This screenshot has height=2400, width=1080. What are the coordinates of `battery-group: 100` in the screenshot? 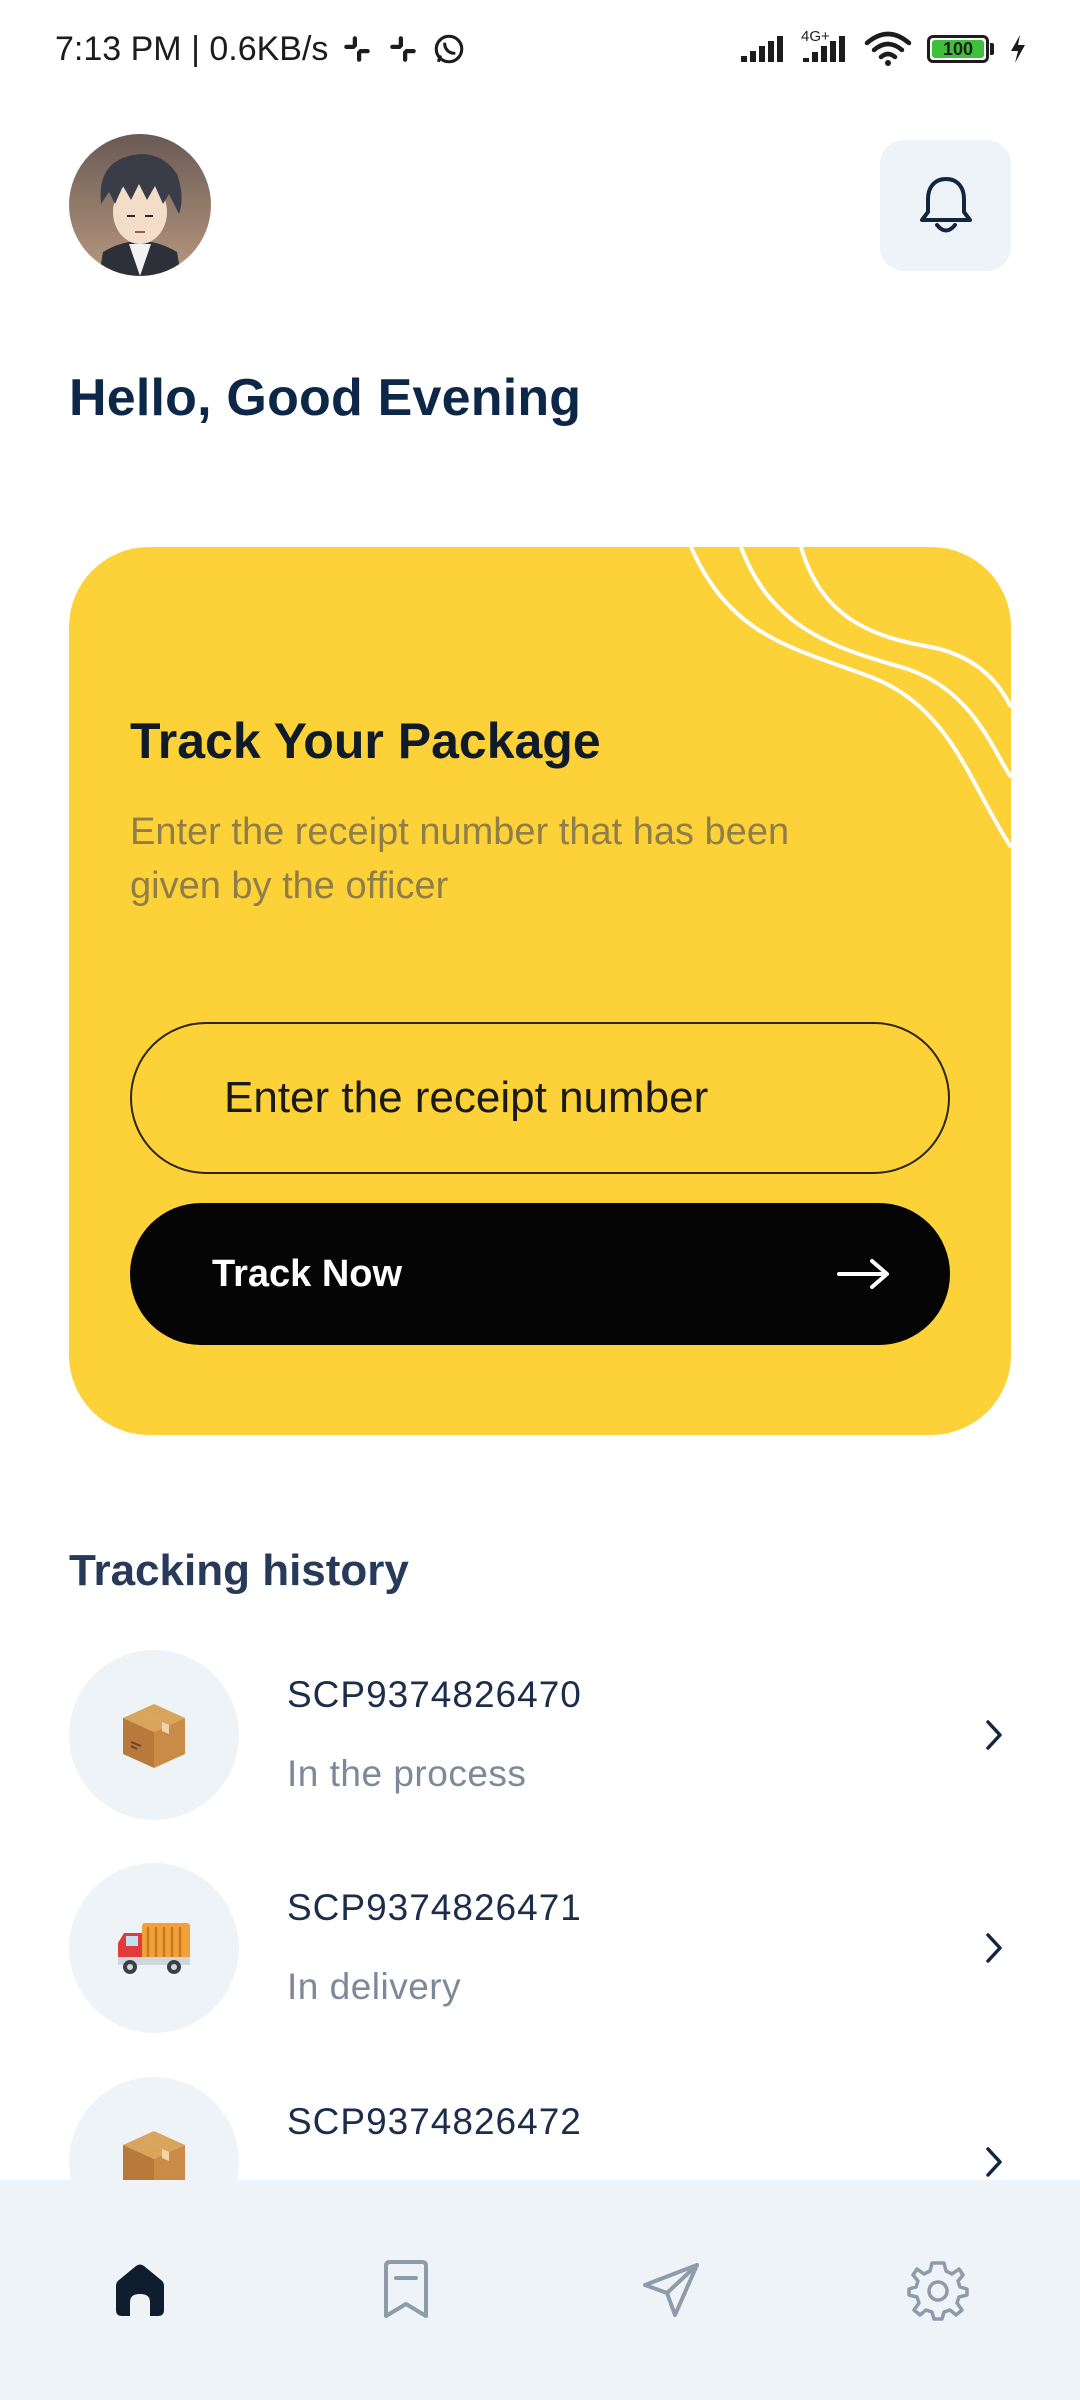 It's located at (960, 49).